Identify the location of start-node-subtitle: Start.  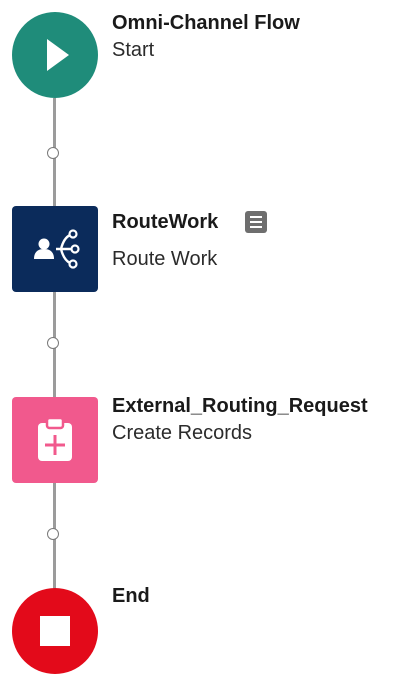
(133, 50).